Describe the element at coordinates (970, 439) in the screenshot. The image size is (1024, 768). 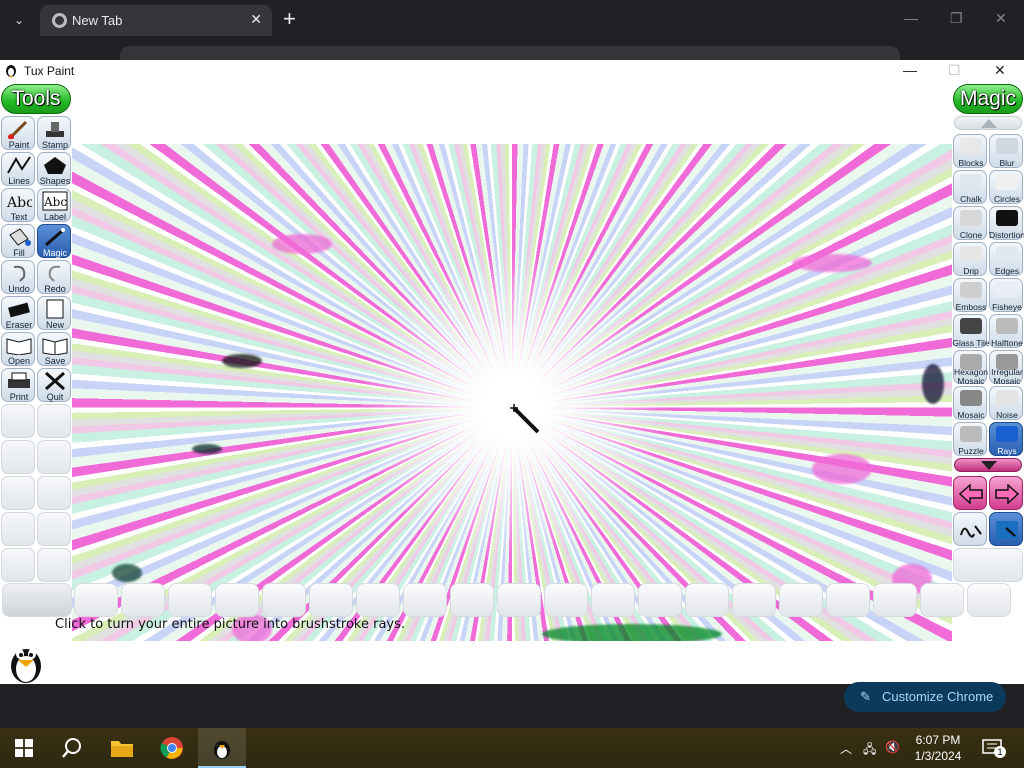
I see `magic-puzzle-button: Puzzle` at that location.